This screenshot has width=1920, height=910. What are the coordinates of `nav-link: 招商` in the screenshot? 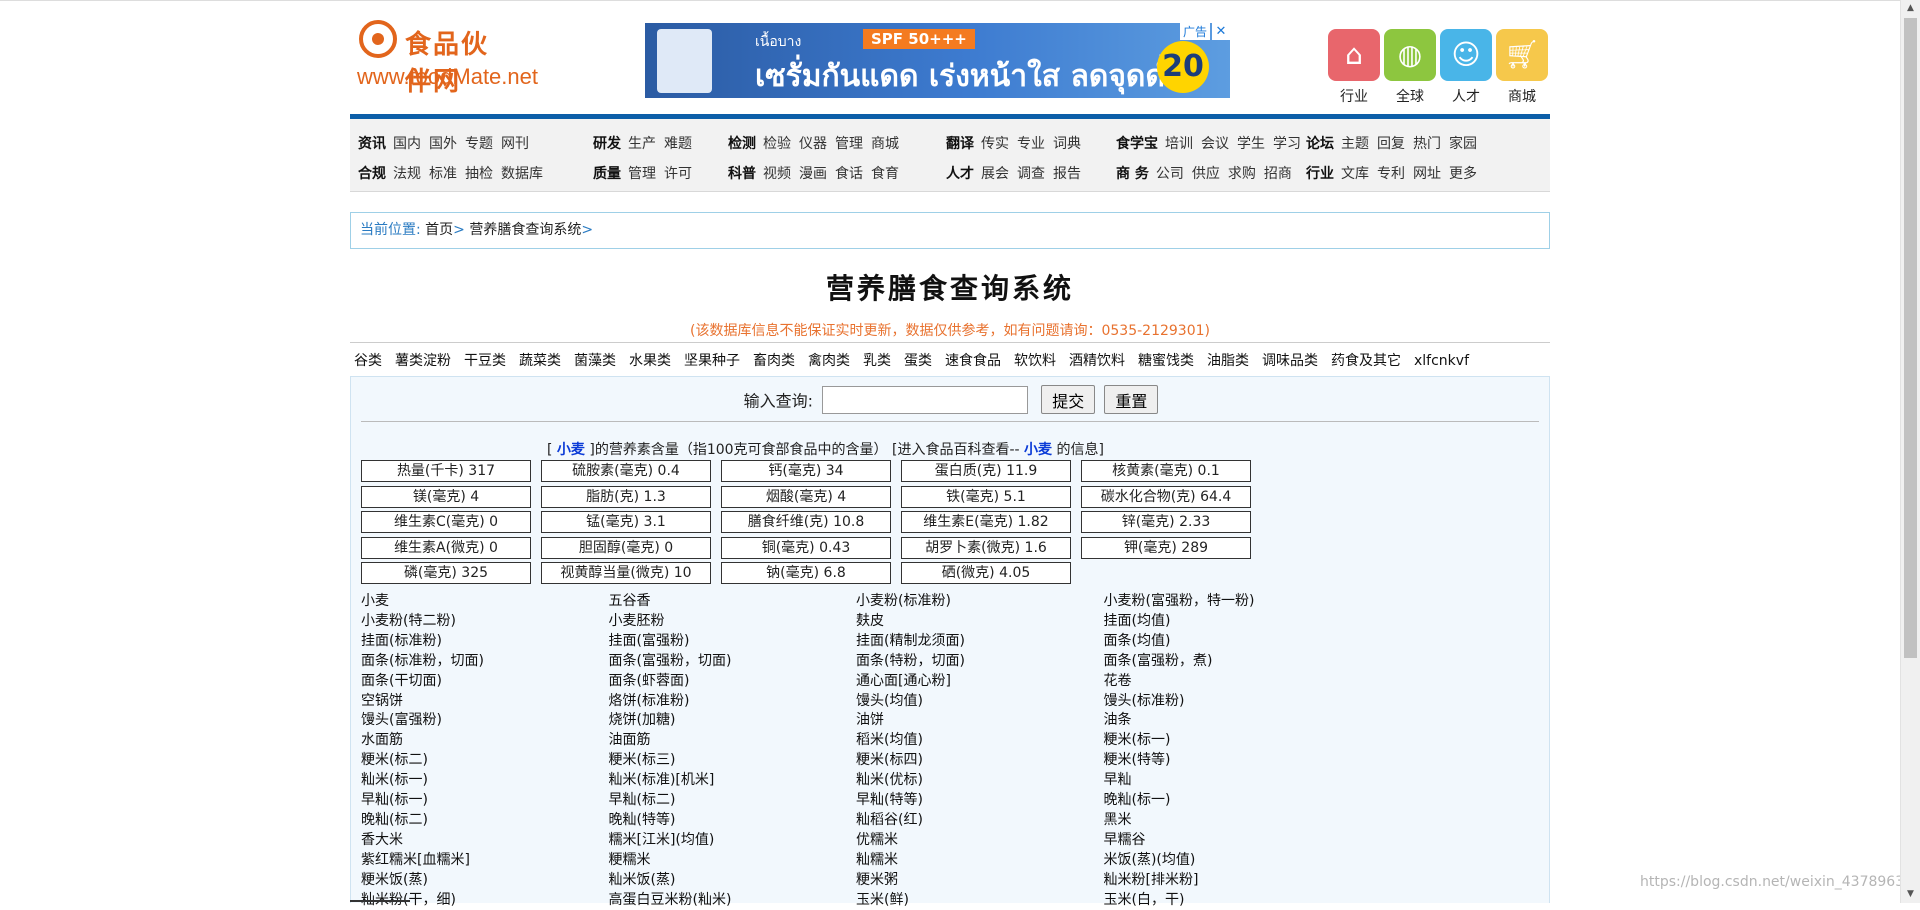 It's located at (1278, 174).